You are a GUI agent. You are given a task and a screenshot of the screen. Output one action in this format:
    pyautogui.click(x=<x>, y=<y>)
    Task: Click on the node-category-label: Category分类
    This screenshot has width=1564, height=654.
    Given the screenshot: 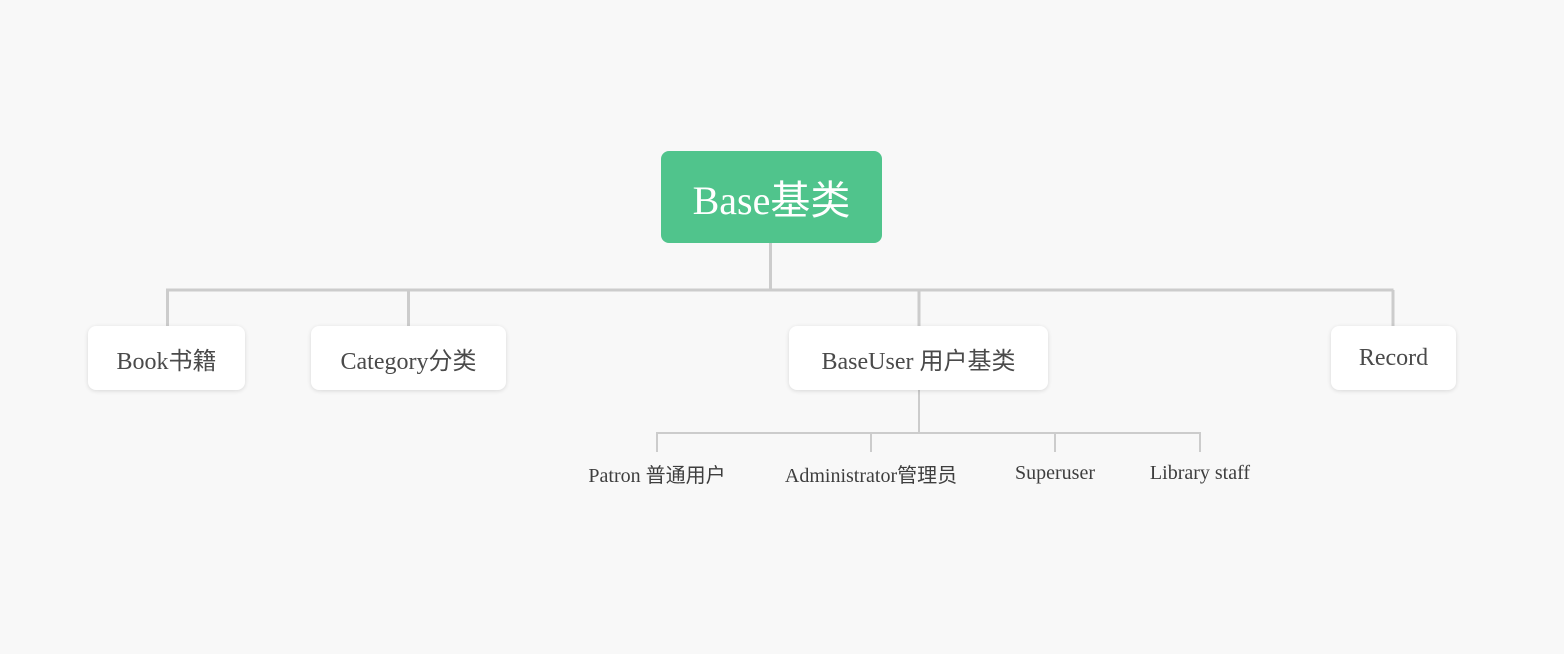 What is the action you would take?
    pyautogui.click(x=408, y=361)
    